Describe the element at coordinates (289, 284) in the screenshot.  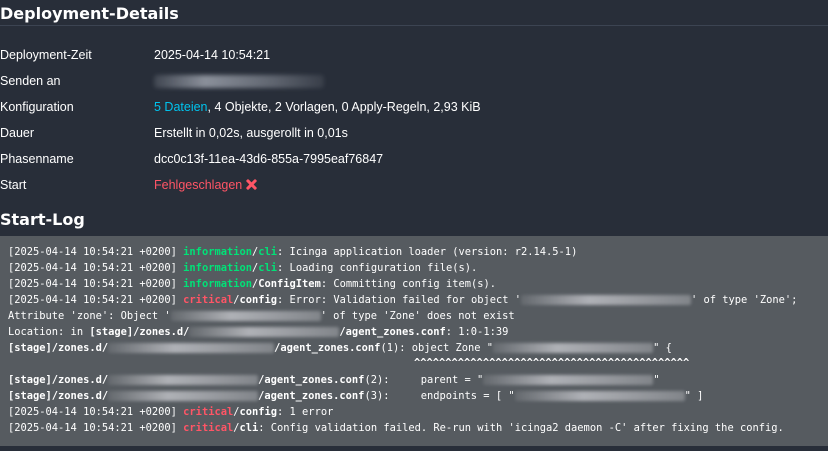
I see `log-facility: ConfigItem` at that location.